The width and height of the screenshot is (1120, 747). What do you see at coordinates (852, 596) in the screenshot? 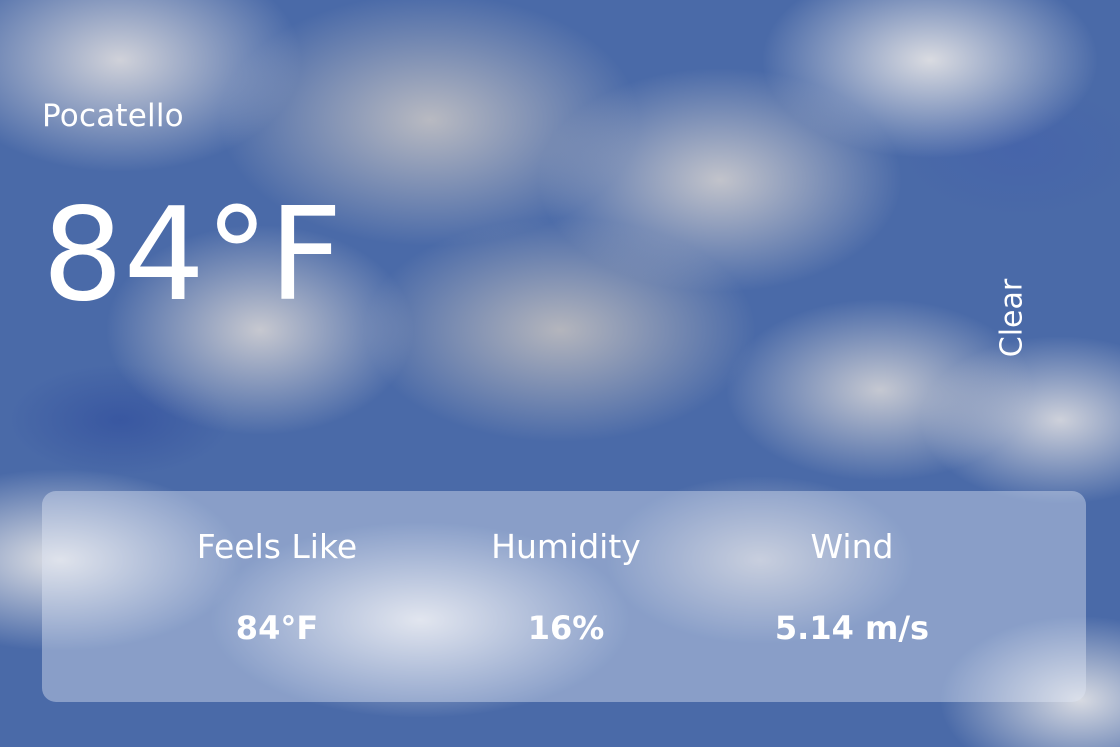
I see `wind-stat: Wind 5.14 m/s` at bounding box center [852, 596].